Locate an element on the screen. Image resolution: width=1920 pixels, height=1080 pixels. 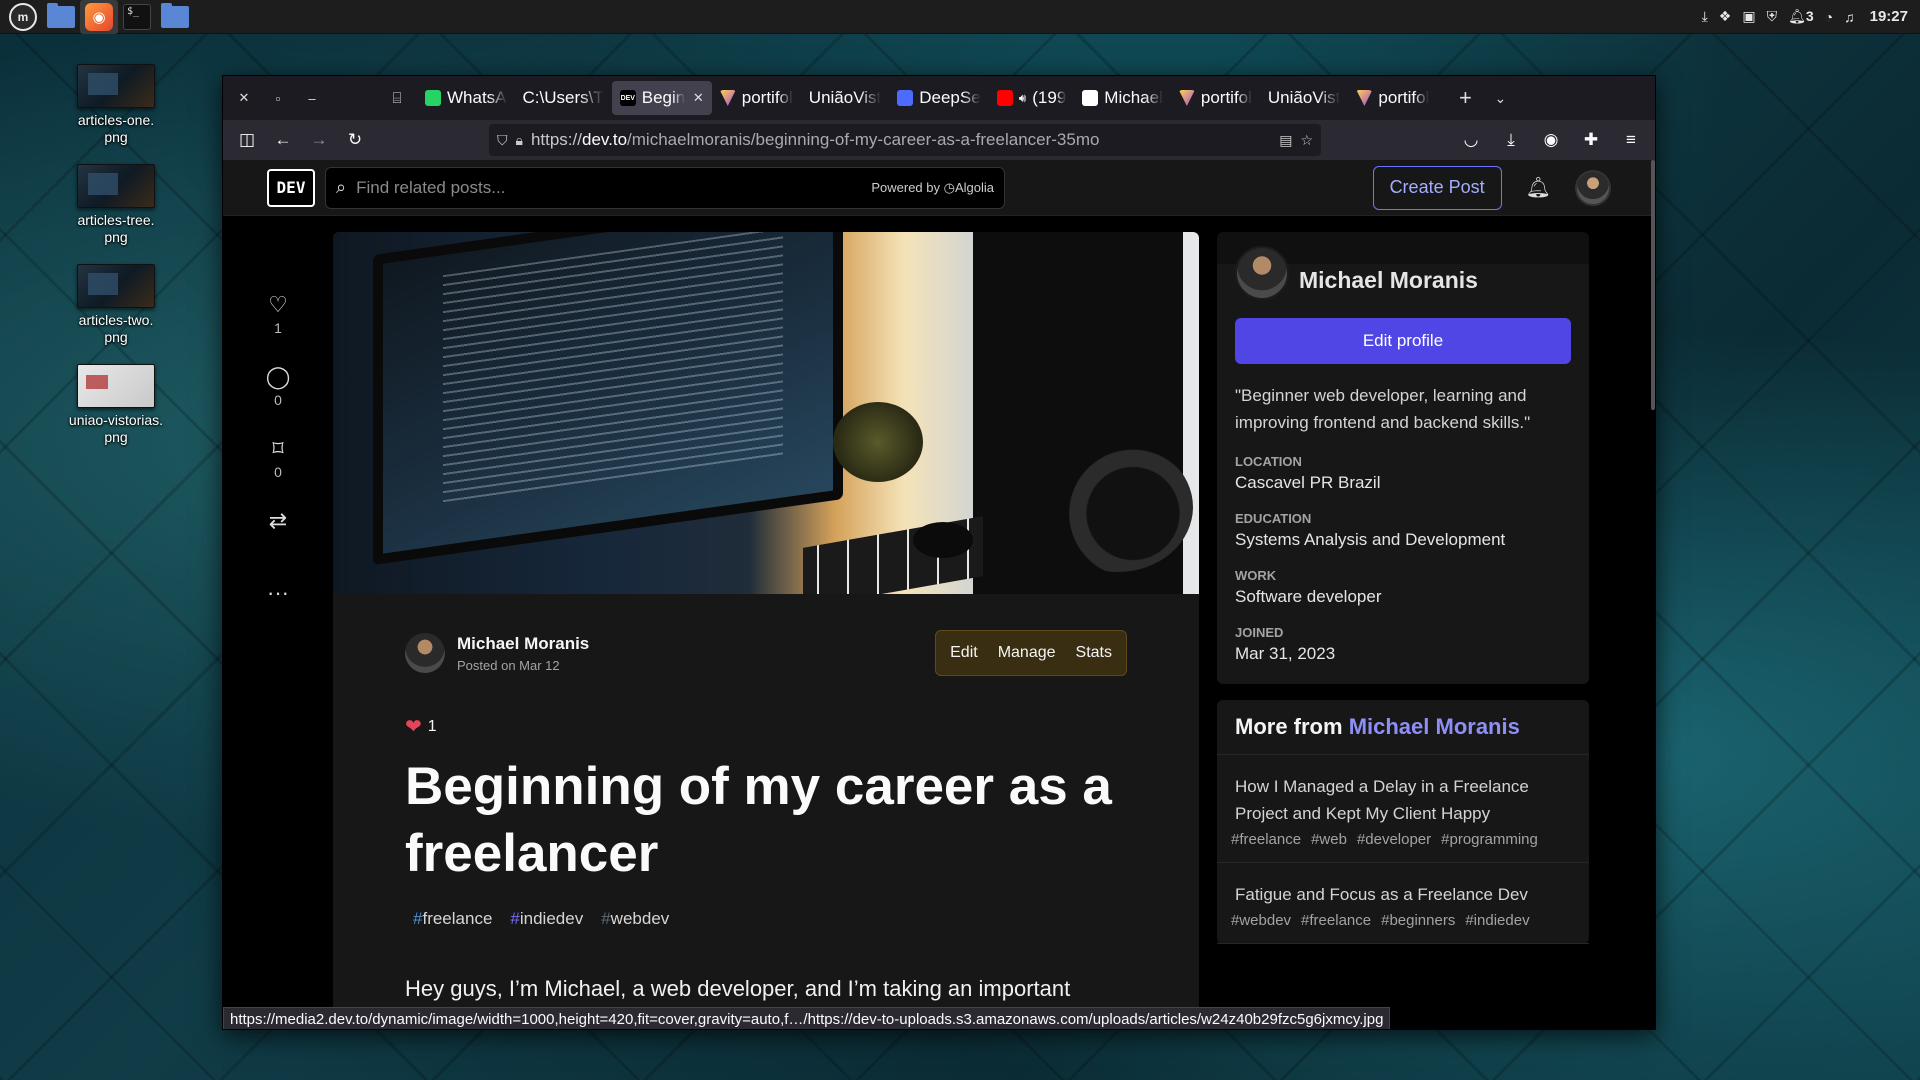
tab-youtube: 🔊︎ (199 is located at coordinates (1032, 98).